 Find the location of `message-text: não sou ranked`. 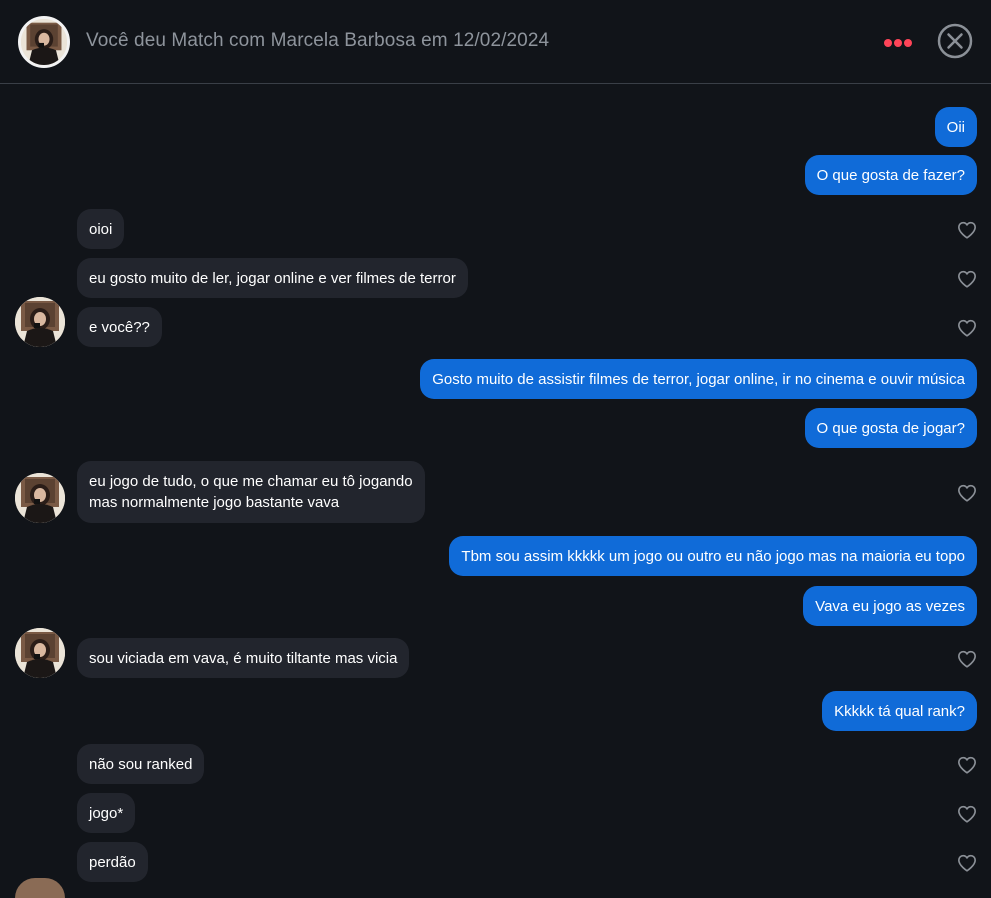

message-text: não sou ranked is located at coordinates (141, 764).